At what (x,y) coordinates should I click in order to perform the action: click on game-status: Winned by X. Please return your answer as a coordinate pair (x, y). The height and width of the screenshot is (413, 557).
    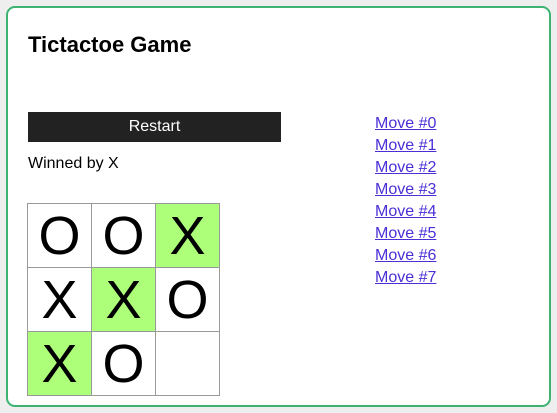
    Looking at the image, I should click on (73, 163).